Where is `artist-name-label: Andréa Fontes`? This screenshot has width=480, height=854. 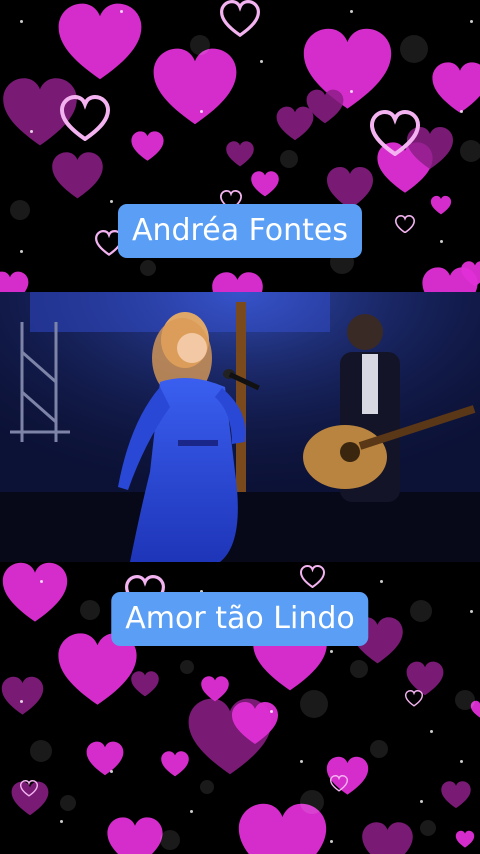 artist-name-label: Andréa Fontes is located at coordinates (240, 231).